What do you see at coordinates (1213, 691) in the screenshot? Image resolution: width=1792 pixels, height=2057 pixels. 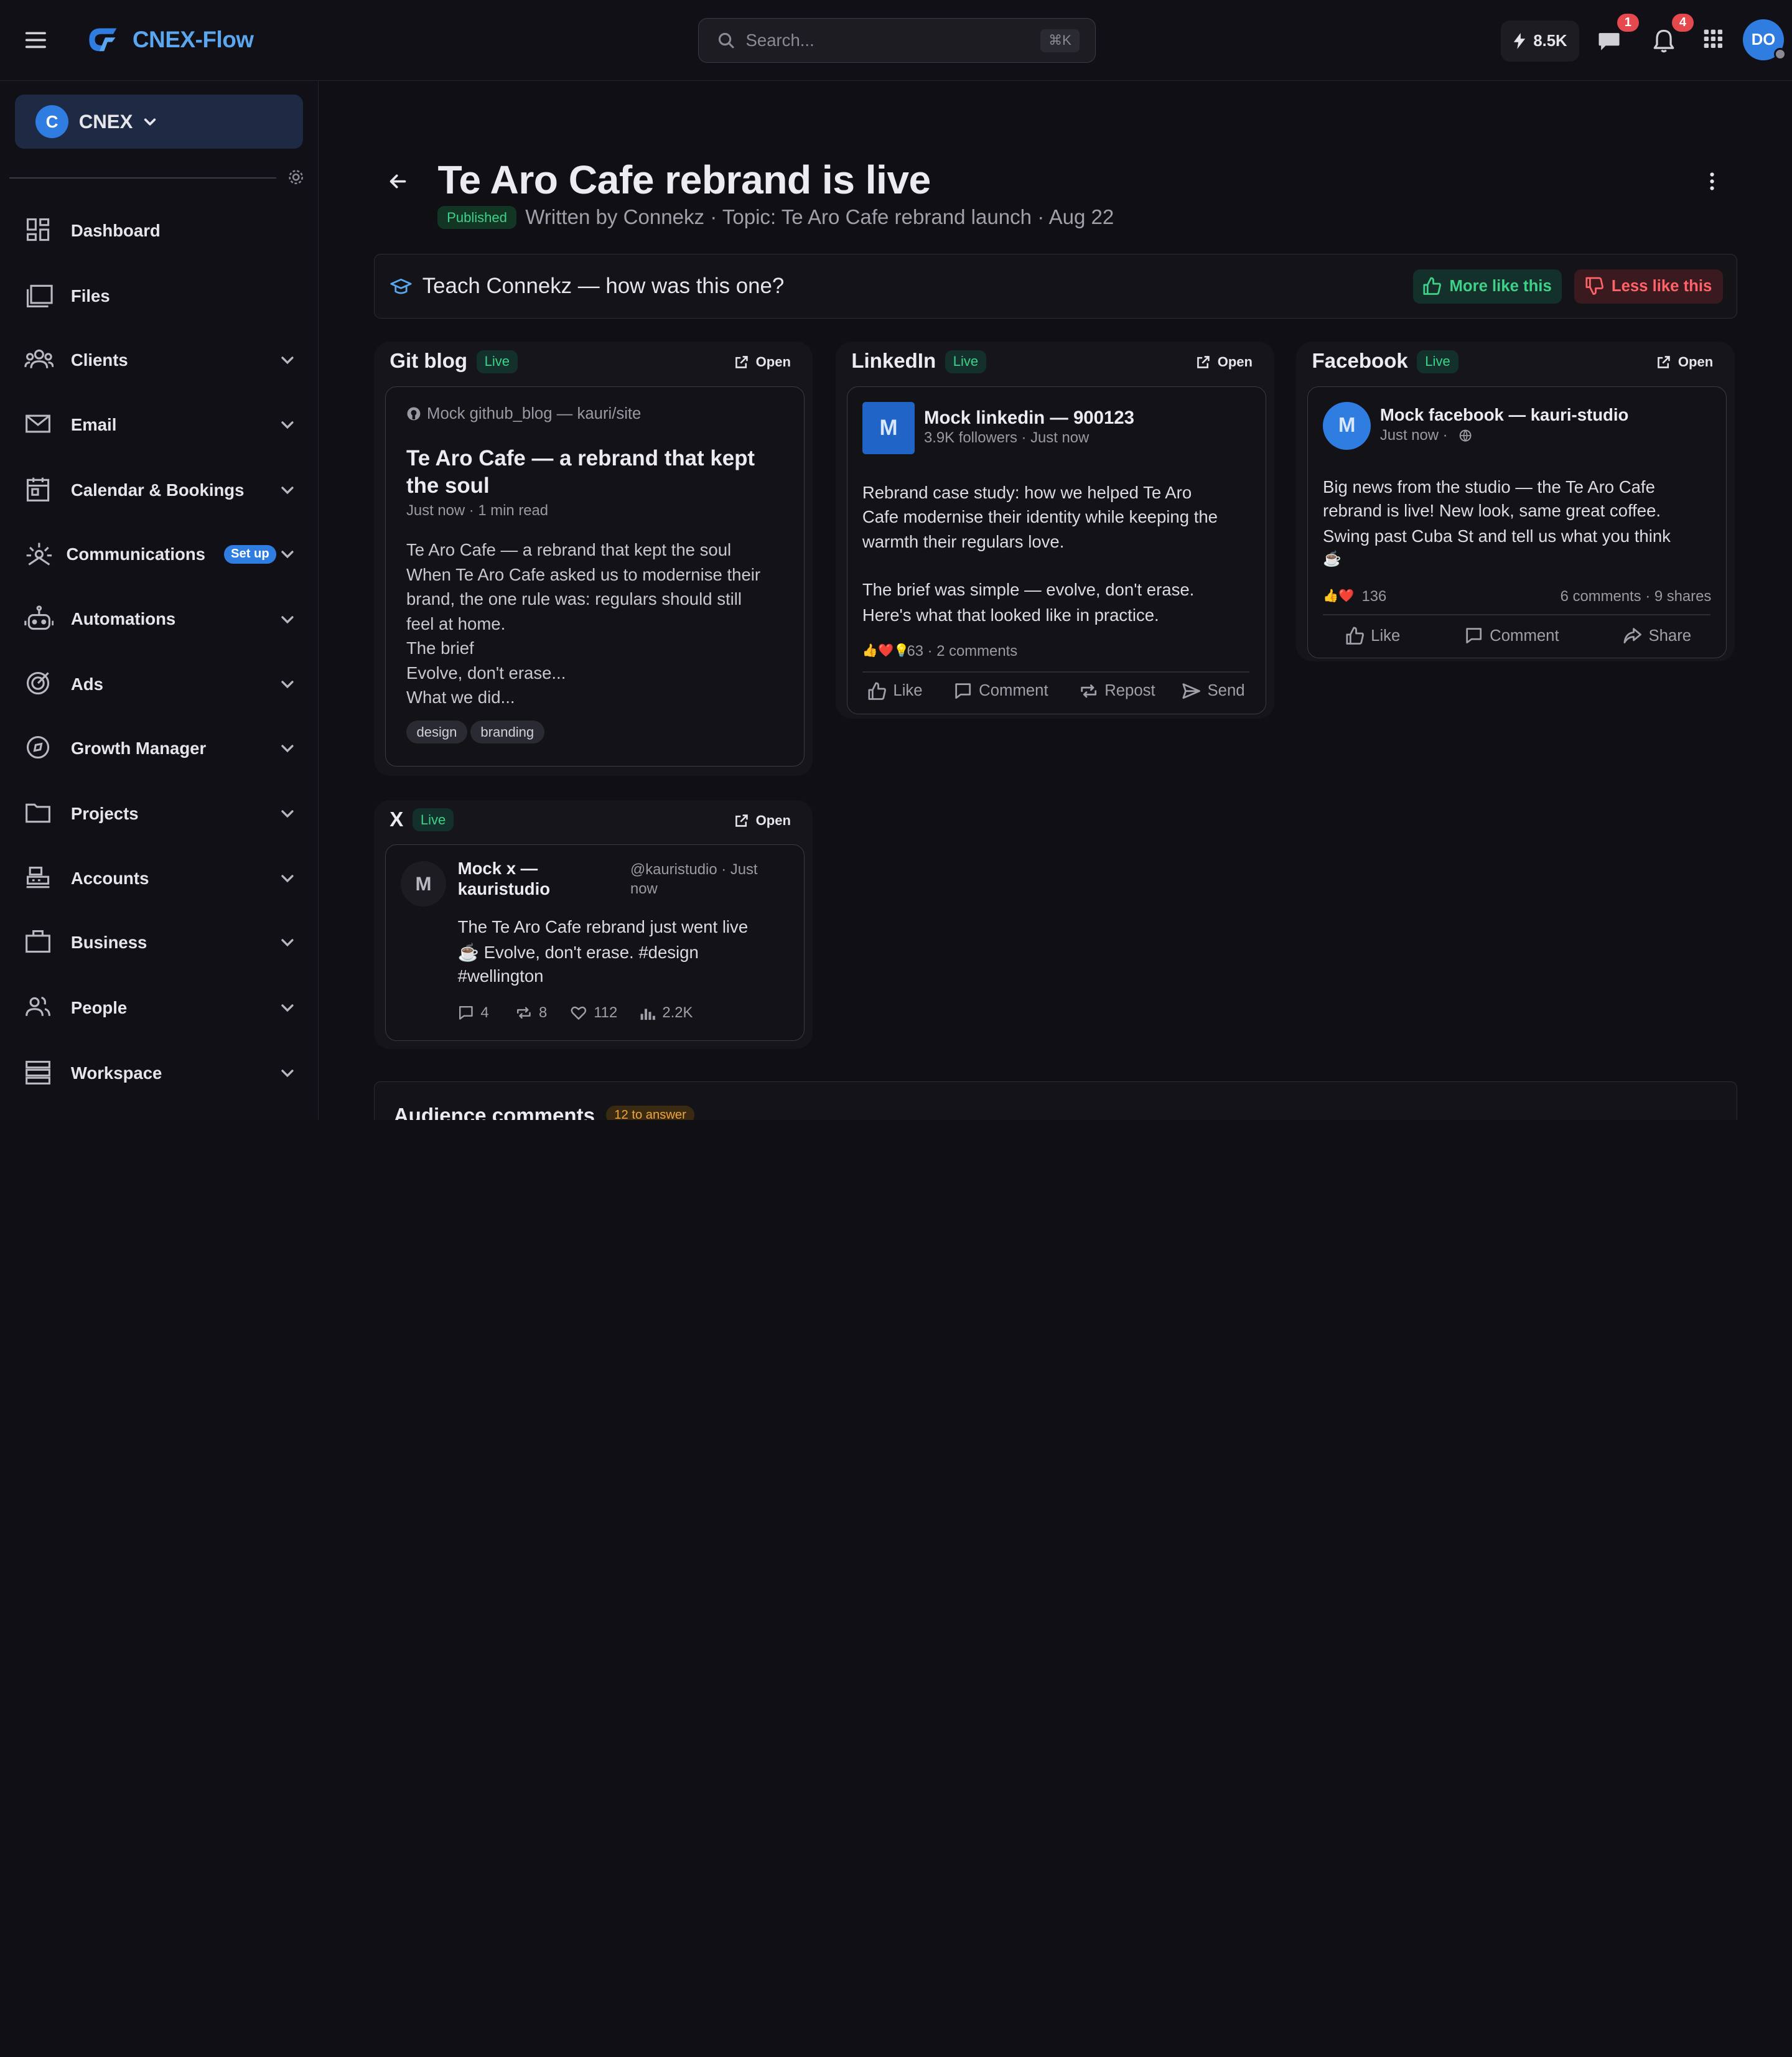 I see `send-button: Send` at bounding box center [1213, 691].